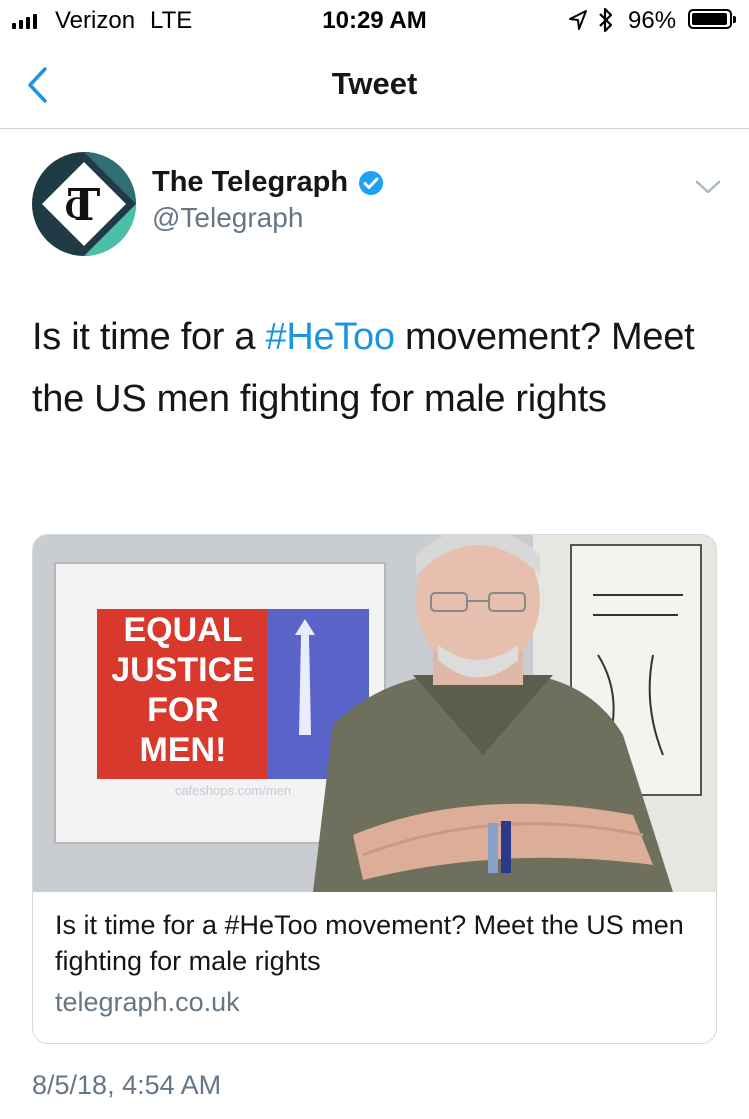 Image resolution: width=749 pixels, height=1119 pixels. I want to click on location-arrow-icon, so click(578, 20).